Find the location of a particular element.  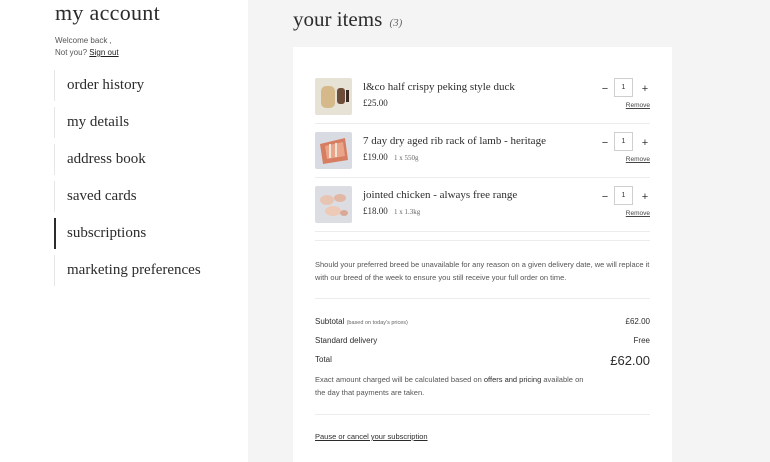

delivery-label: Standard delivery is located at coordinates (346, 340).